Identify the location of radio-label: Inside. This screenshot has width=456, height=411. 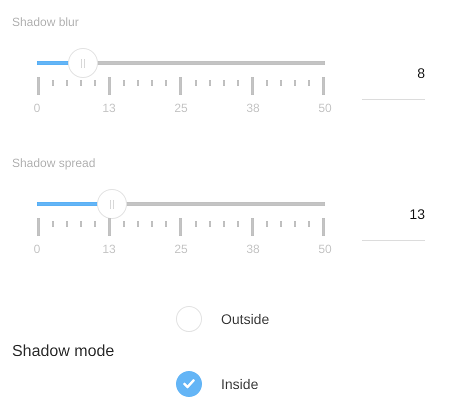
(239, 384).